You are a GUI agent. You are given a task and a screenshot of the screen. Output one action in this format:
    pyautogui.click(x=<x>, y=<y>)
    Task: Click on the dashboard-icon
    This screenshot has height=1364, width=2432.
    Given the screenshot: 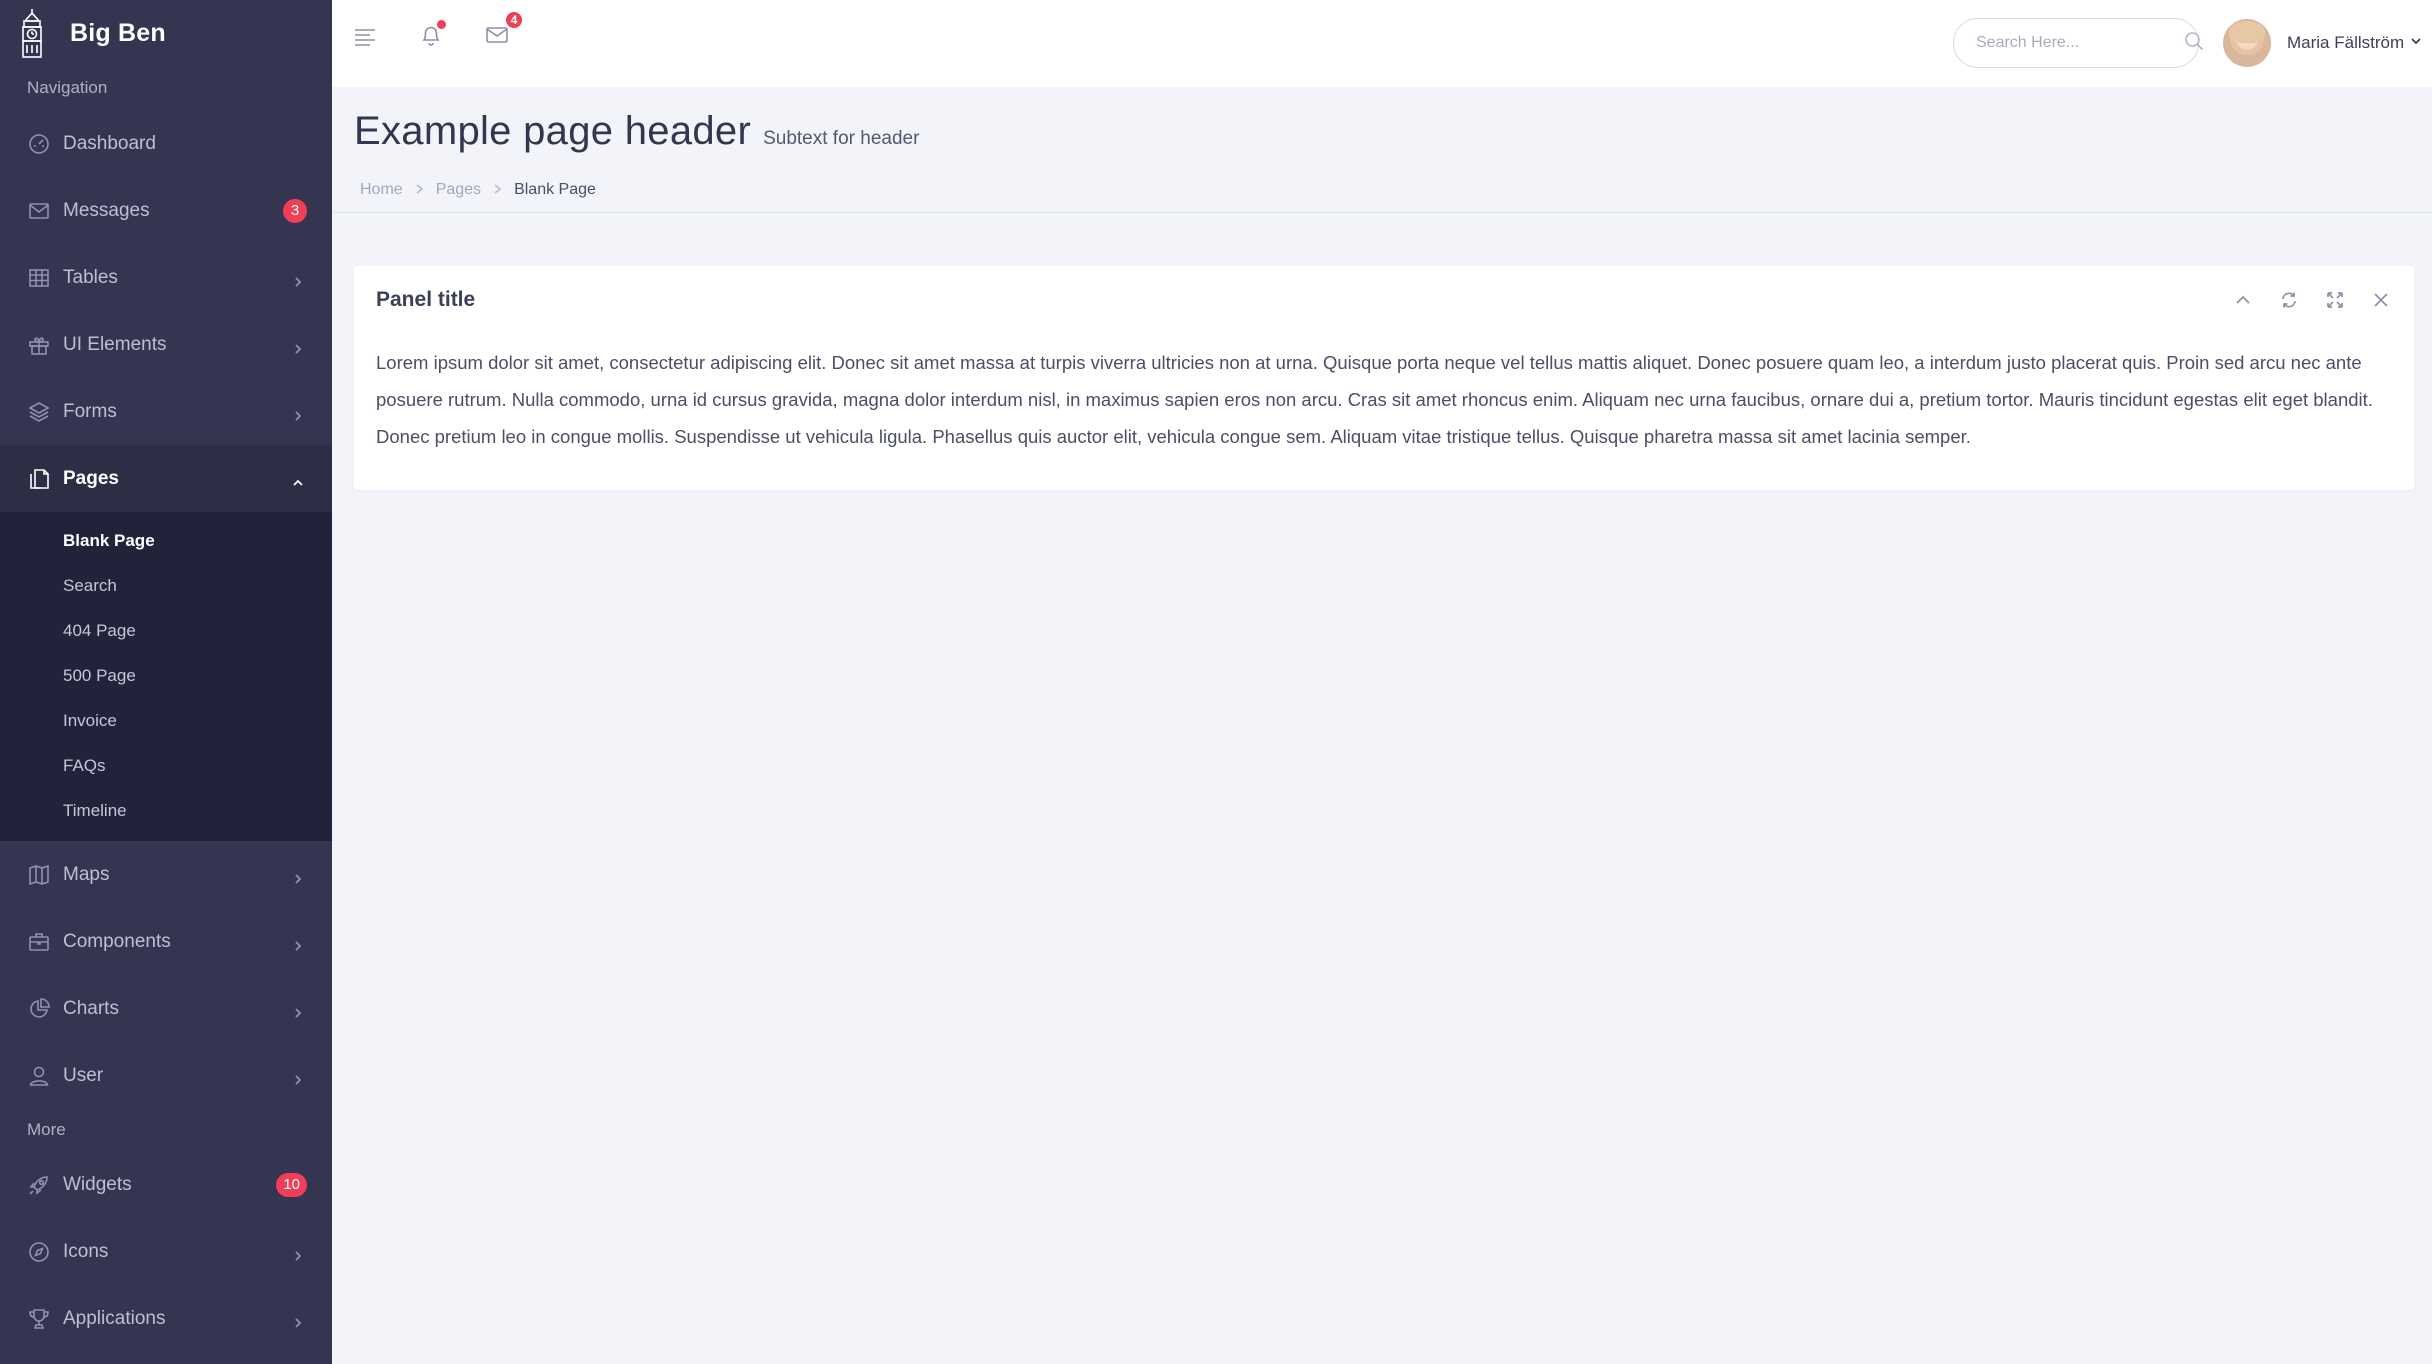 What is the action you would take?
    pyautogui.click(x=39, y=144)
    